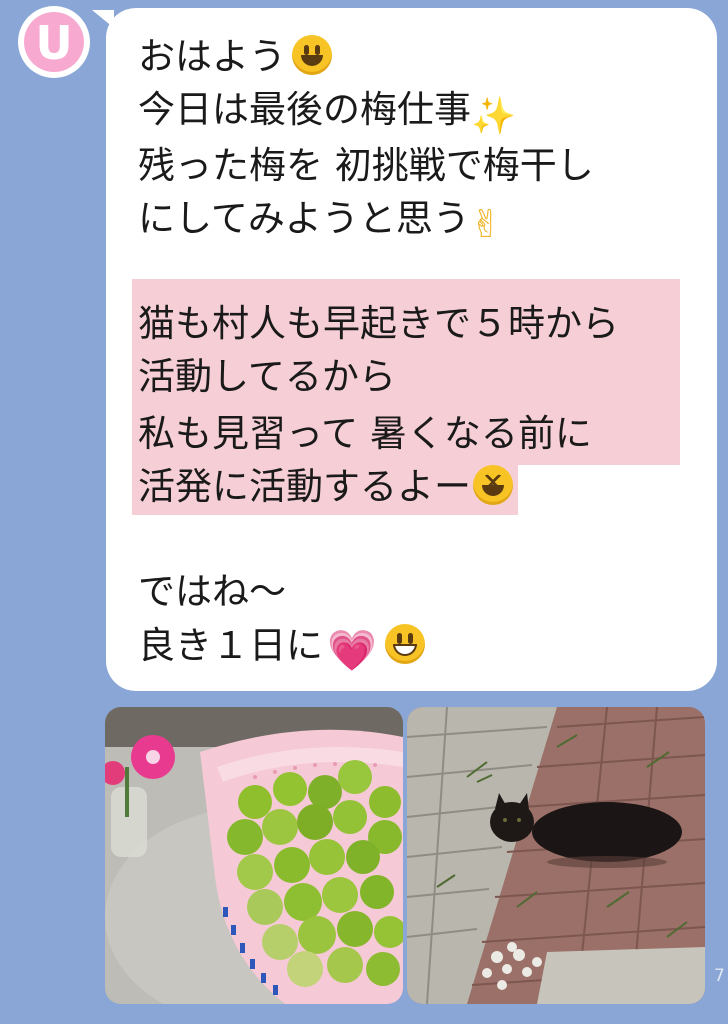 The image size is (728, 1024). I want to click on message-line: にしてみようと思う✌, so click(320, 221).